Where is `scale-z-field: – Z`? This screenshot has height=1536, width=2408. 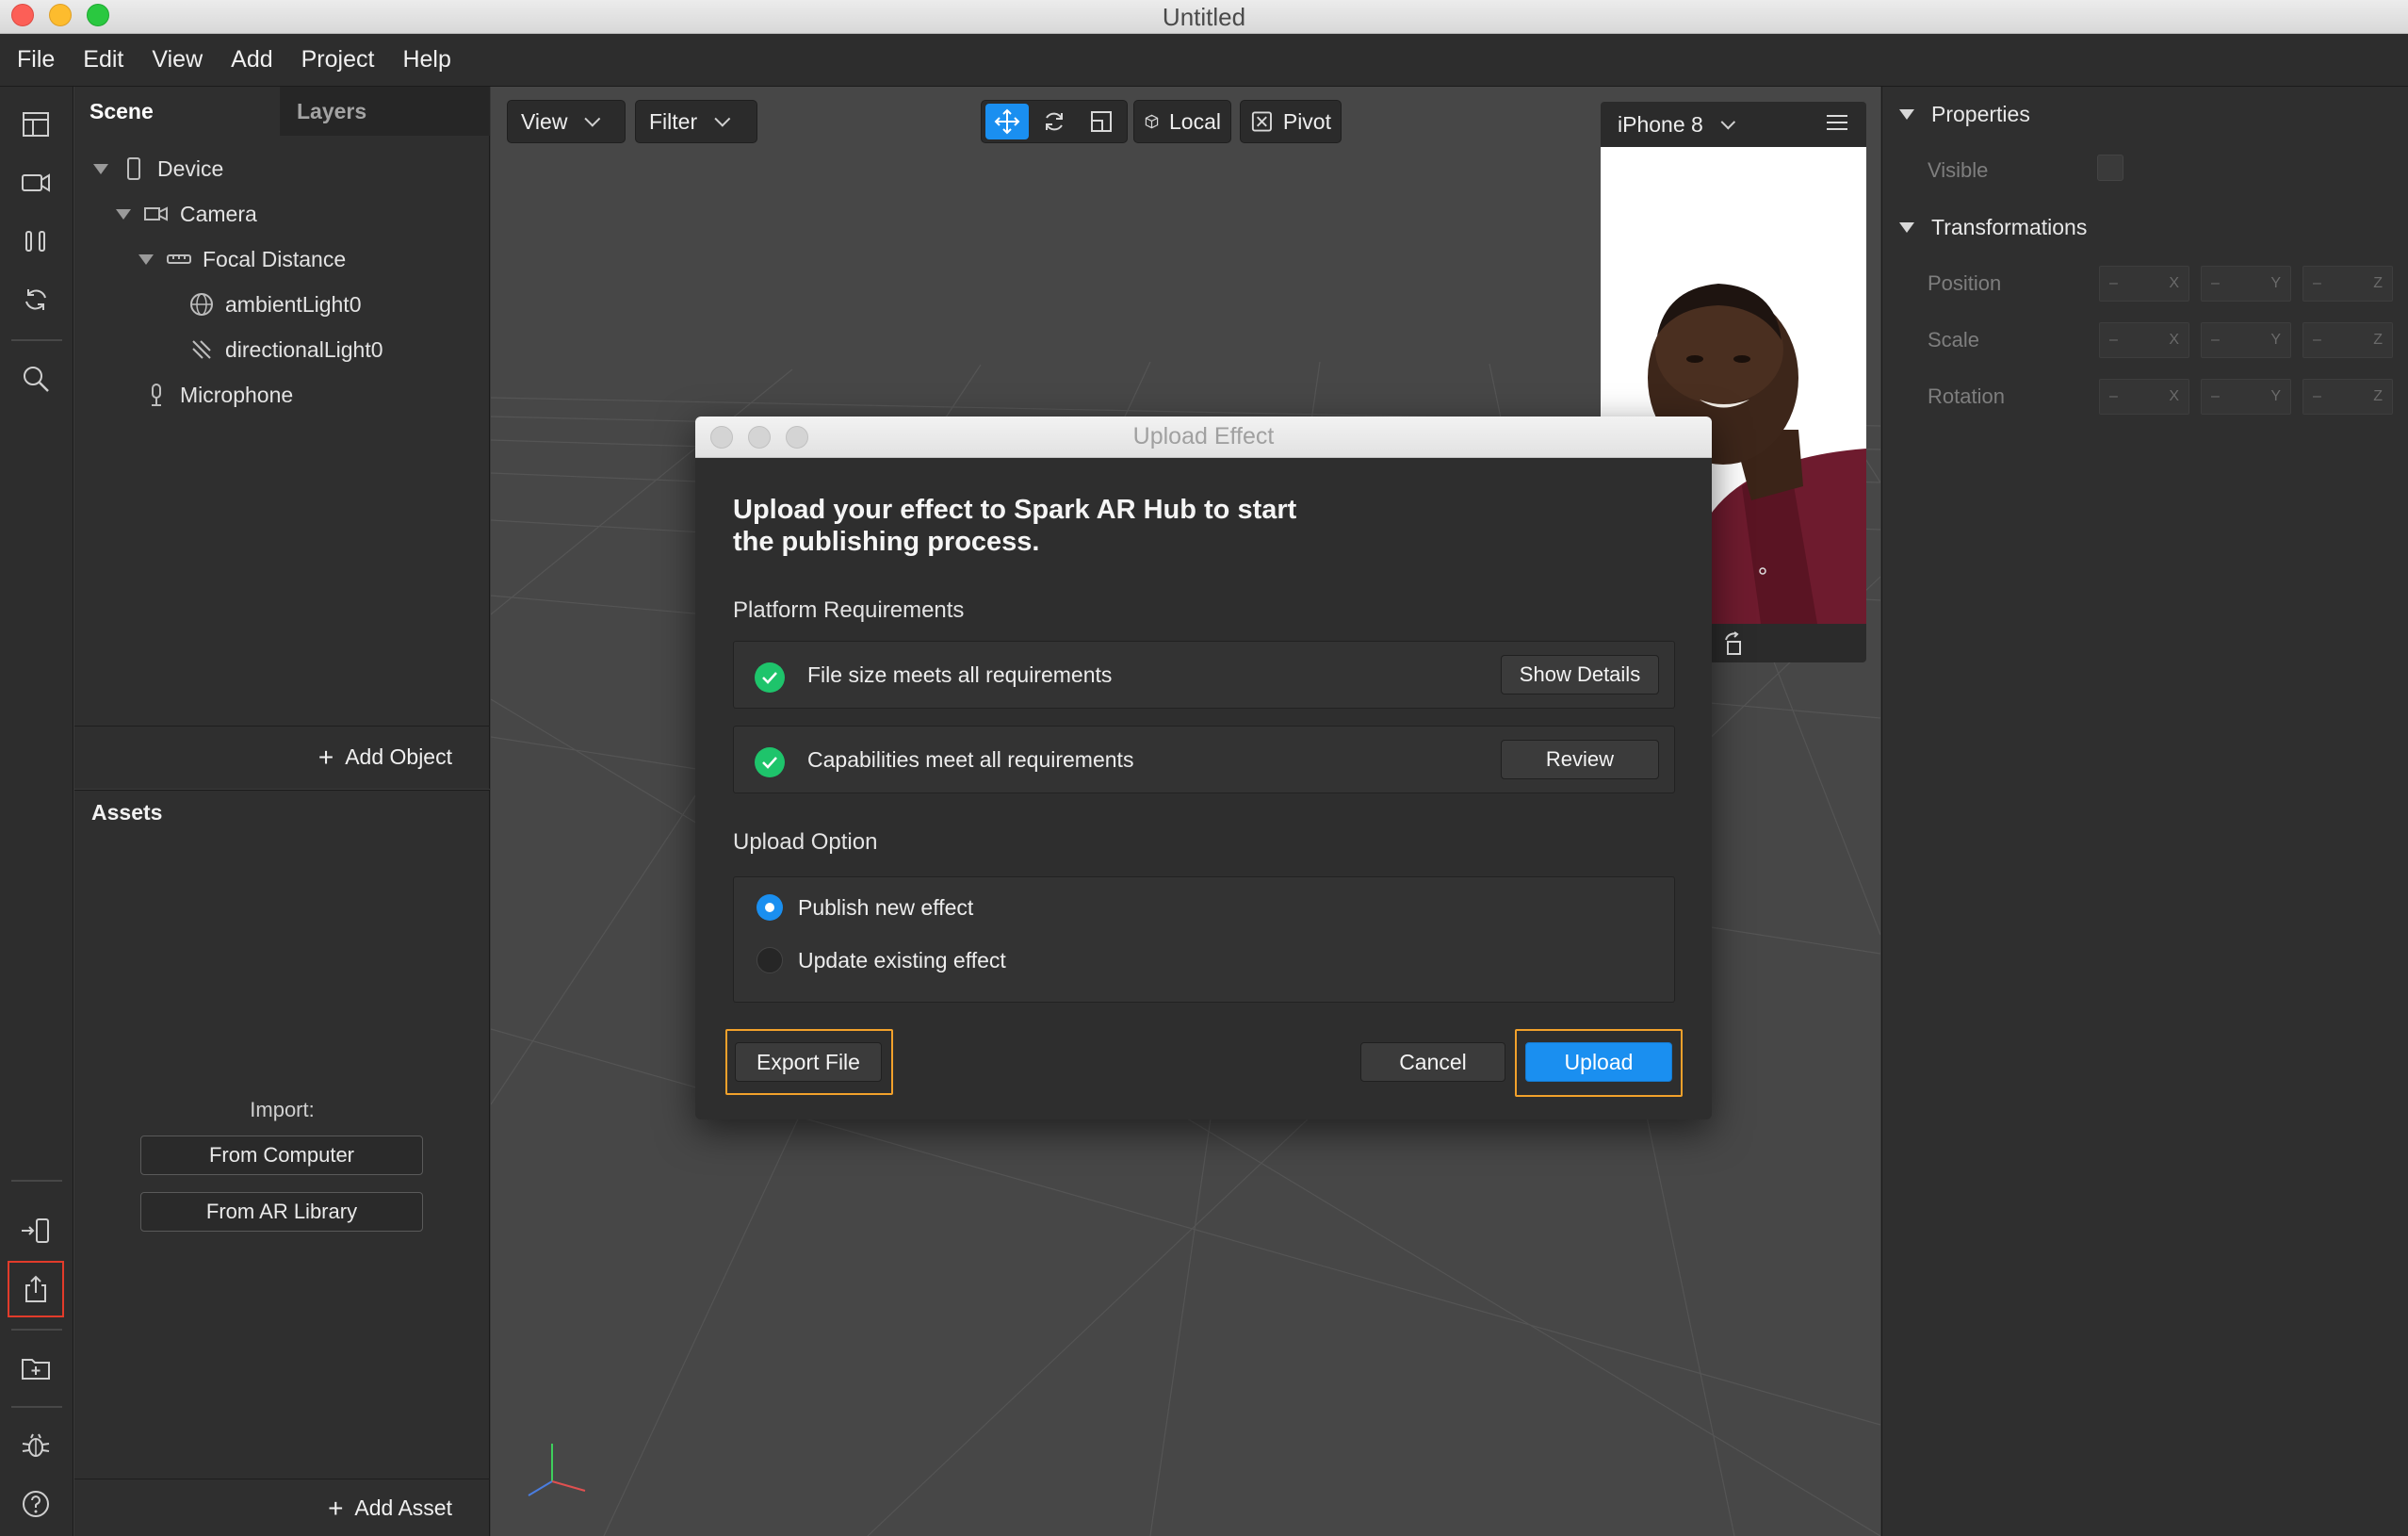 scale-z-field: – Z is located at coordinates (2347, 340).